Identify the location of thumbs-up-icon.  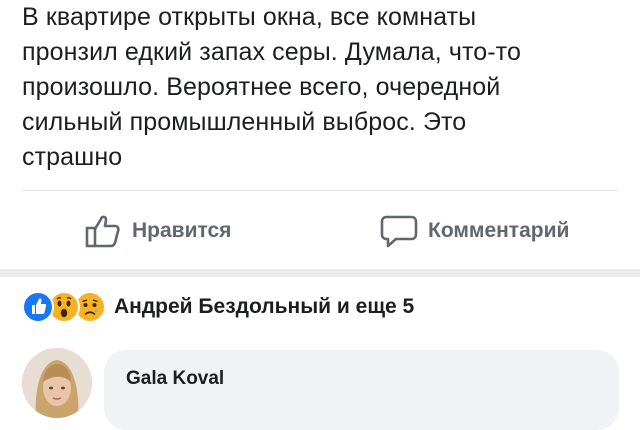
(103, 231).